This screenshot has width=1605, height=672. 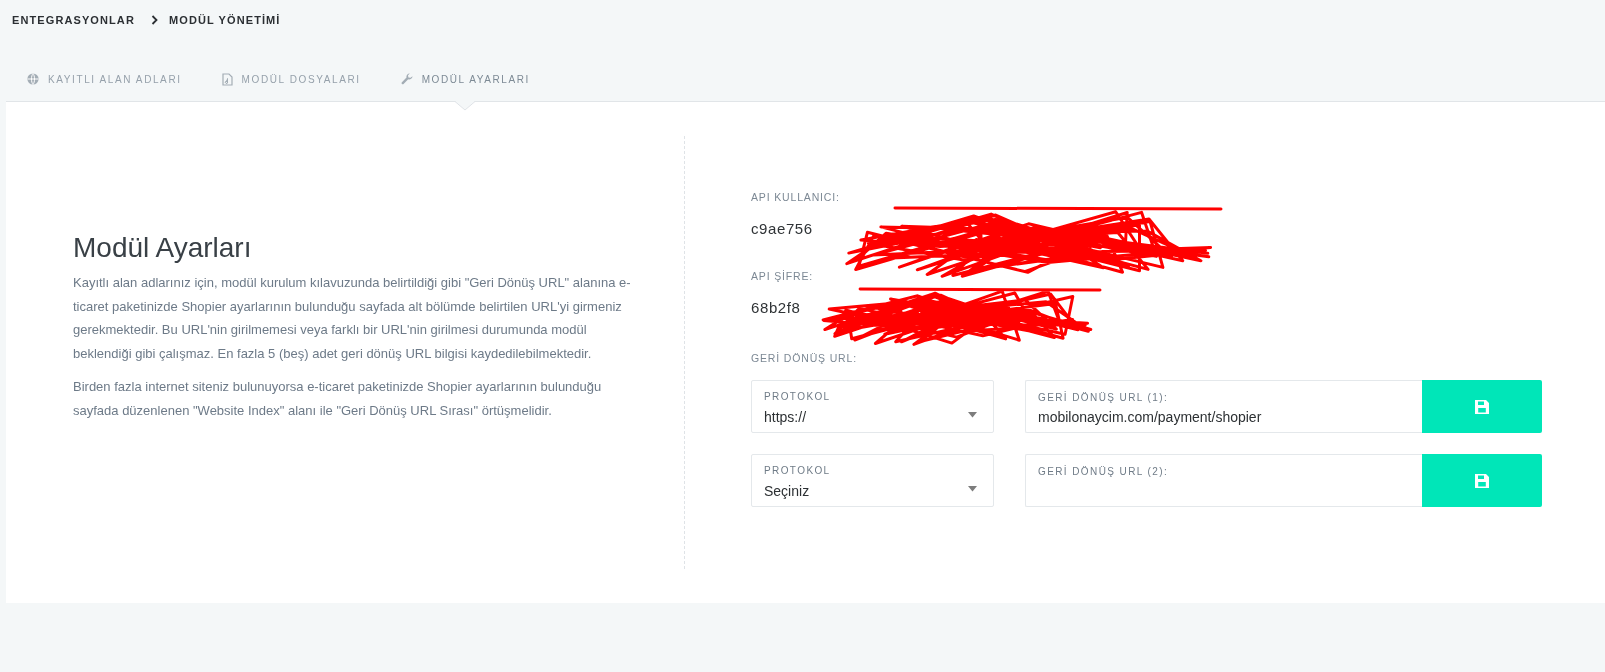 What do you see at coordinates (1103, 471) in the screenshot?
I see `field-label: GERİ DÖNÜŞ URL (2):` at bounding box center [1103, 471].